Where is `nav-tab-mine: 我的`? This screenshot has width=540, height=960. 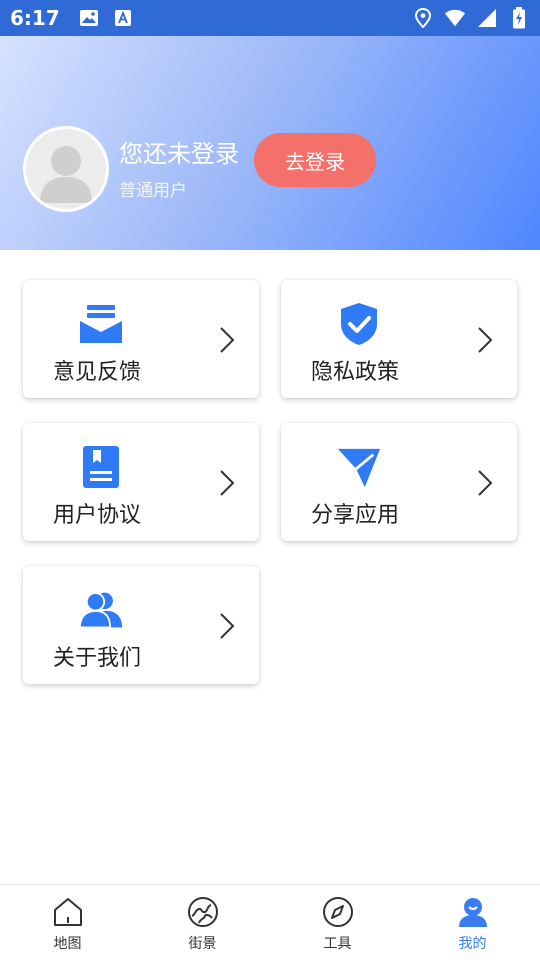 nav-tab-mine: 我的 is located at coordinates (472, 922).